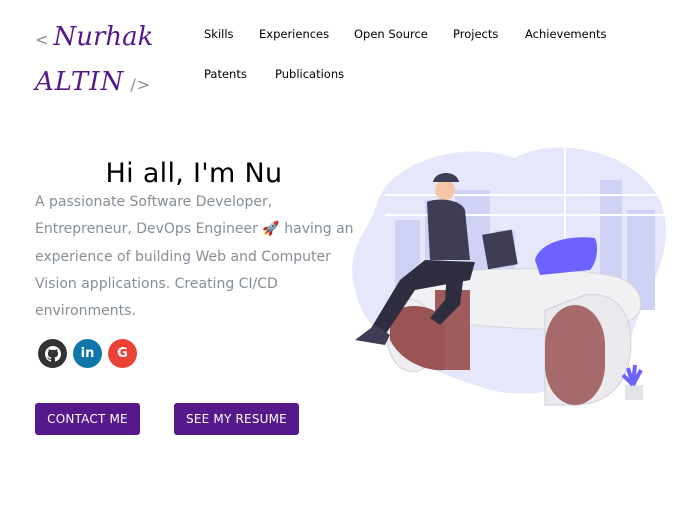 Image resolution: width=700 pixels, height=525 pixels. Describe the element at coordinates (103, 37) in the screenshot. I see `logo-first-name: Nurhak` at that location.